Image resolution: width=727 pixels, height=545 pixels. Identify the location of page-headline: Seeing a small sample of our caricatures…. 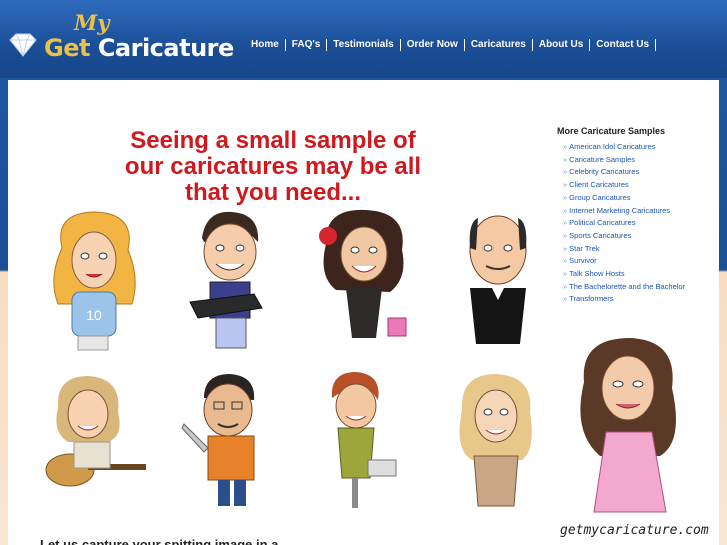
(273, 166).